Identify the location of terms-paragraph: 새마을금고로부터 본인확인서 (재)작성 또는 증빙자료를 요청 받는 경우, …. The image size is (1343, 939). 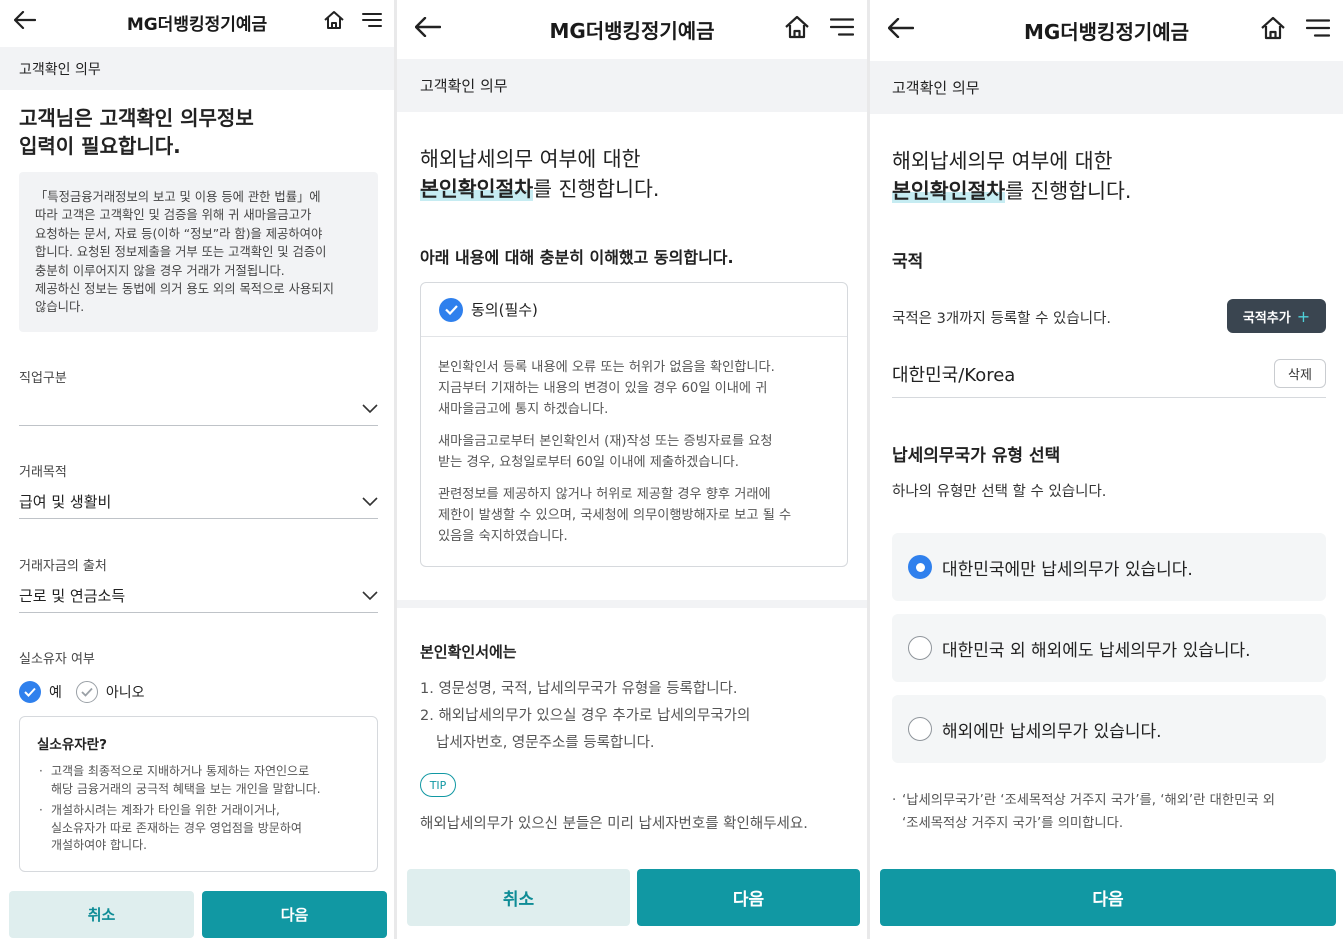
(634, 452).